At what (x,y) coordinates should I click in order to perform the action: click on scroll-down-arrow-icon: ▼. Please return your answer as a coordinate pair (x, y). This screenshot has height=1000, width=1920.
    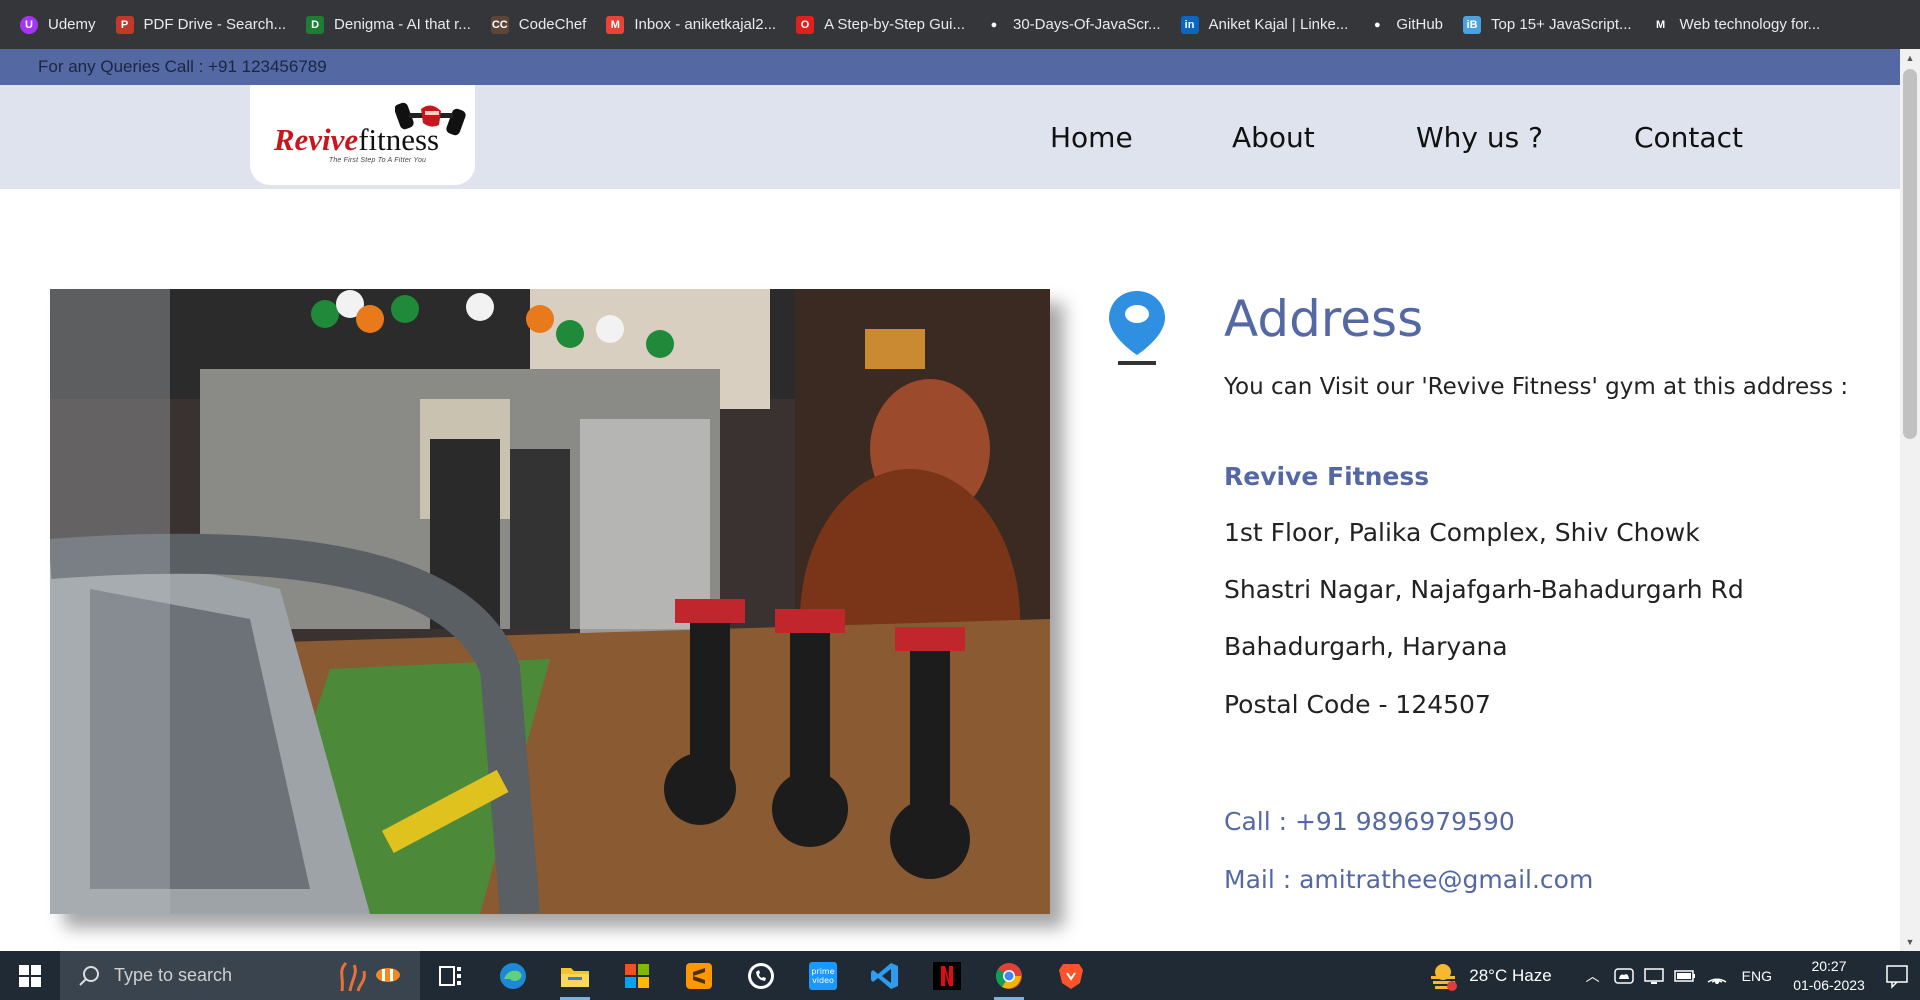
    Looking at the image, I should click on (1910, 942).